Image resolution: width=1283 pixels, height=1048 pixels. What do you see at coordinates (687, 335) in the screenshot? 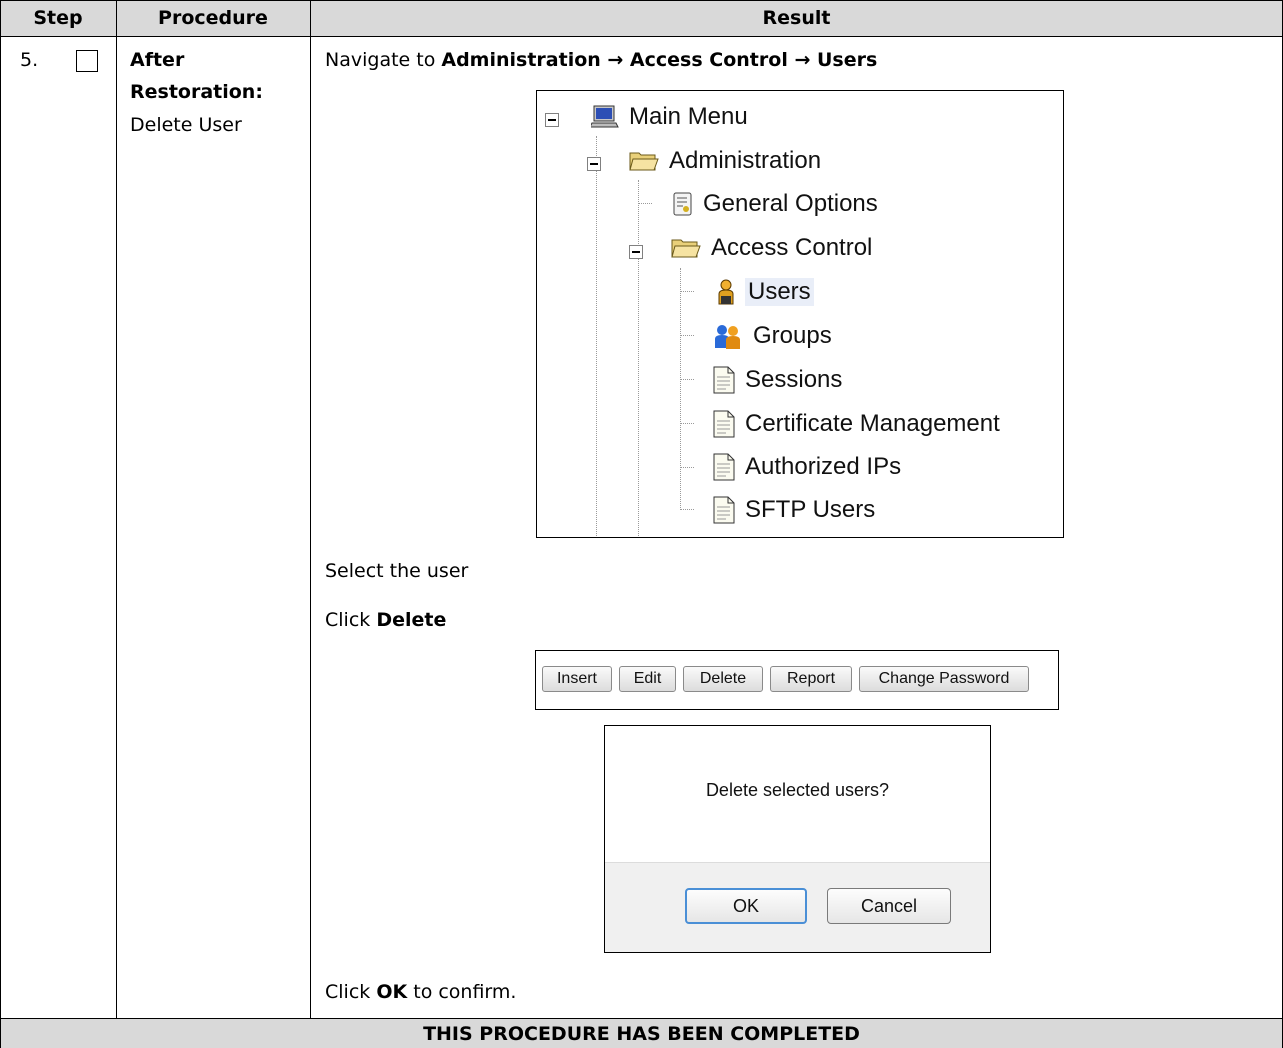
I see `tree-branch-groups` at bounding box center [687, 335].